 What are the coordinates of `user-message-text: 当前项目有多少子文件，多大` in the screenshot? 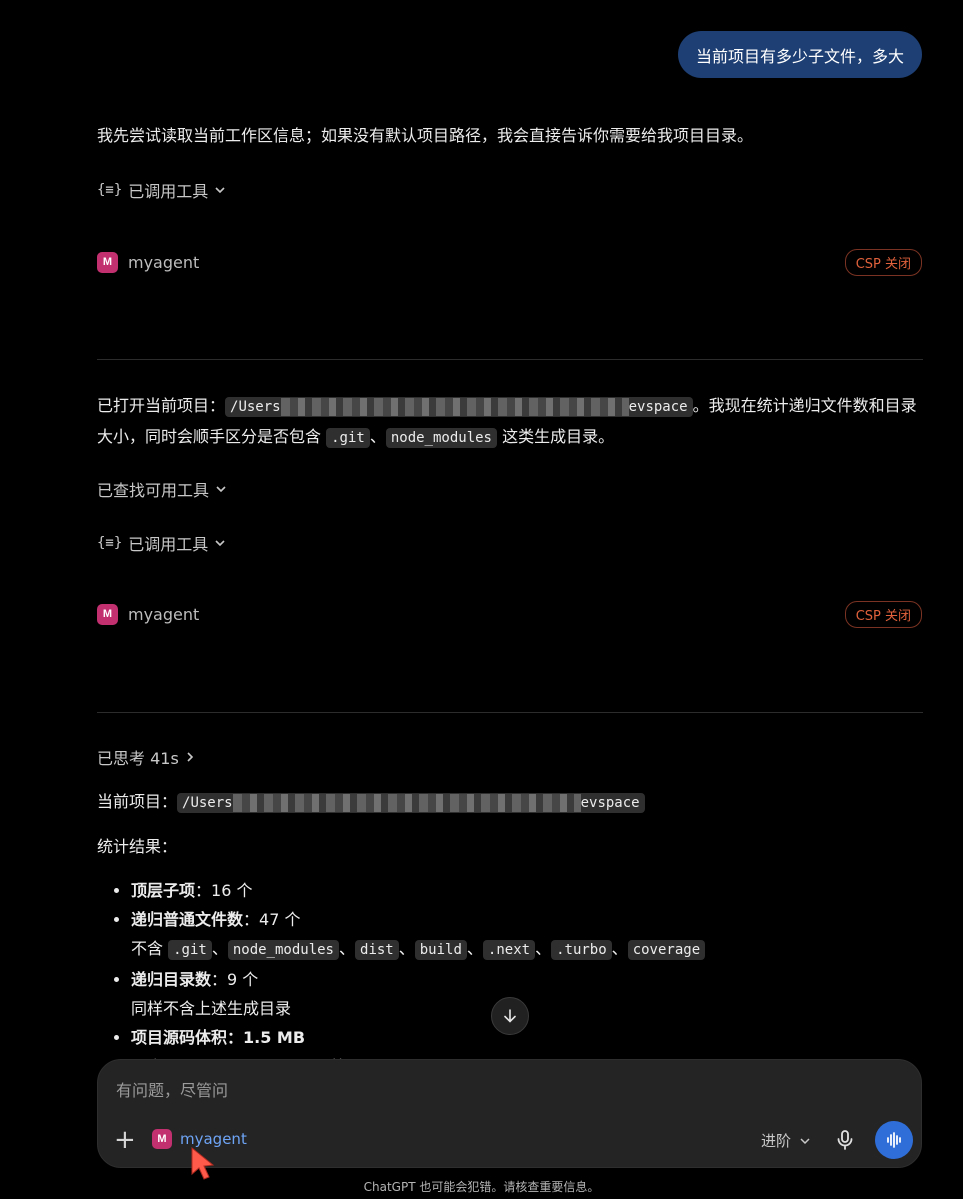 It's located at (799, 56).